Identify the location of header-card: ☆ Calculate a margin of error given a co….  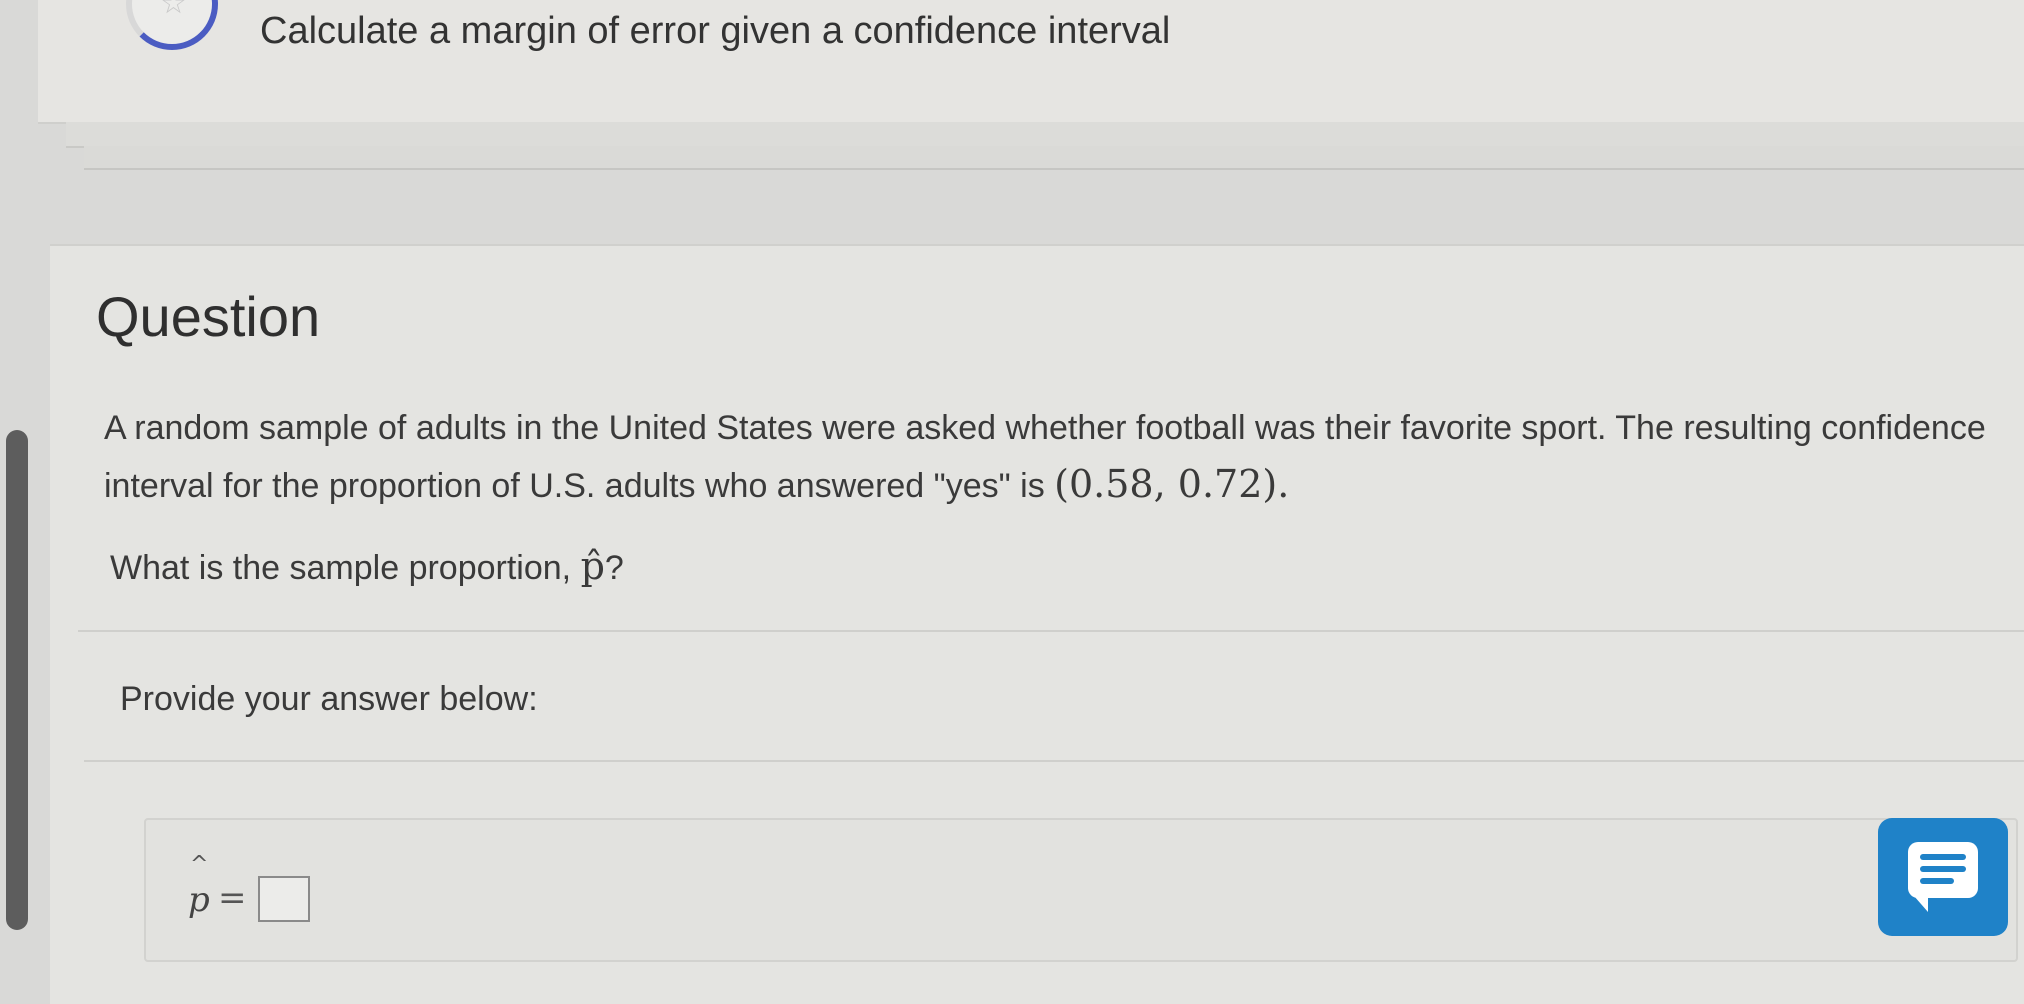
(1031, 62).